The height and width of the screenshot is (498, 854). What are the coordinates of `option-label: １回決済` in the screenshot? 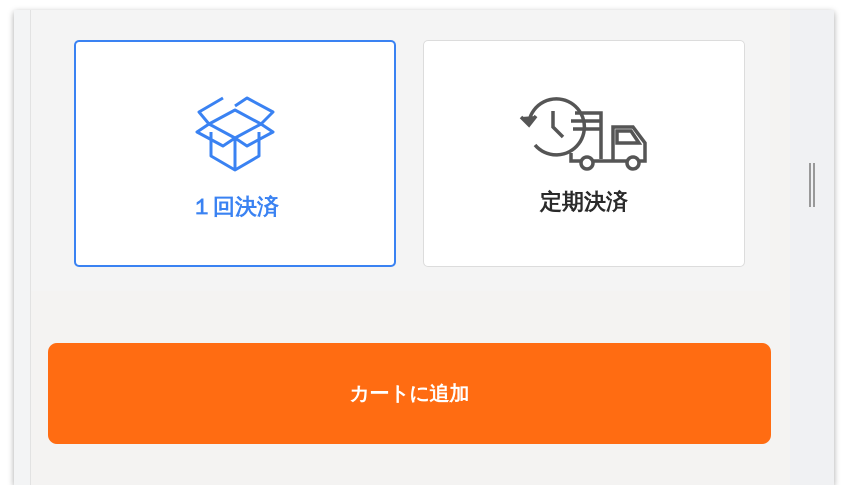 It's located at (235, 208).